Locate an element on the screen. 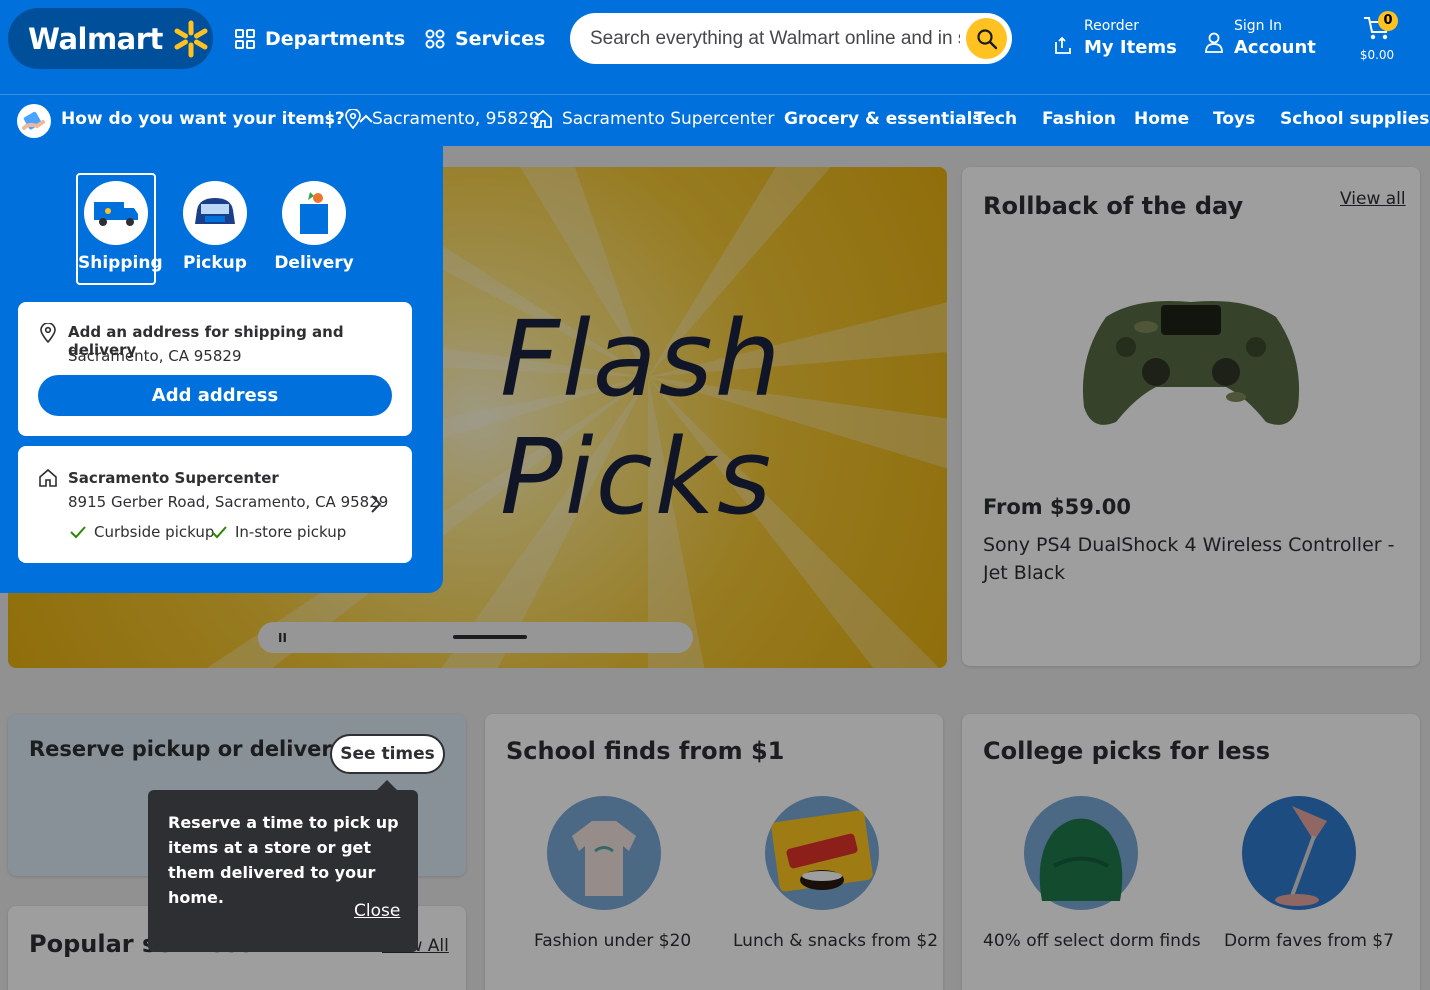 Image resolution: width=1430 pixels, height=990 pixels. chevron-right-icon is located at coordinates (376, 504).